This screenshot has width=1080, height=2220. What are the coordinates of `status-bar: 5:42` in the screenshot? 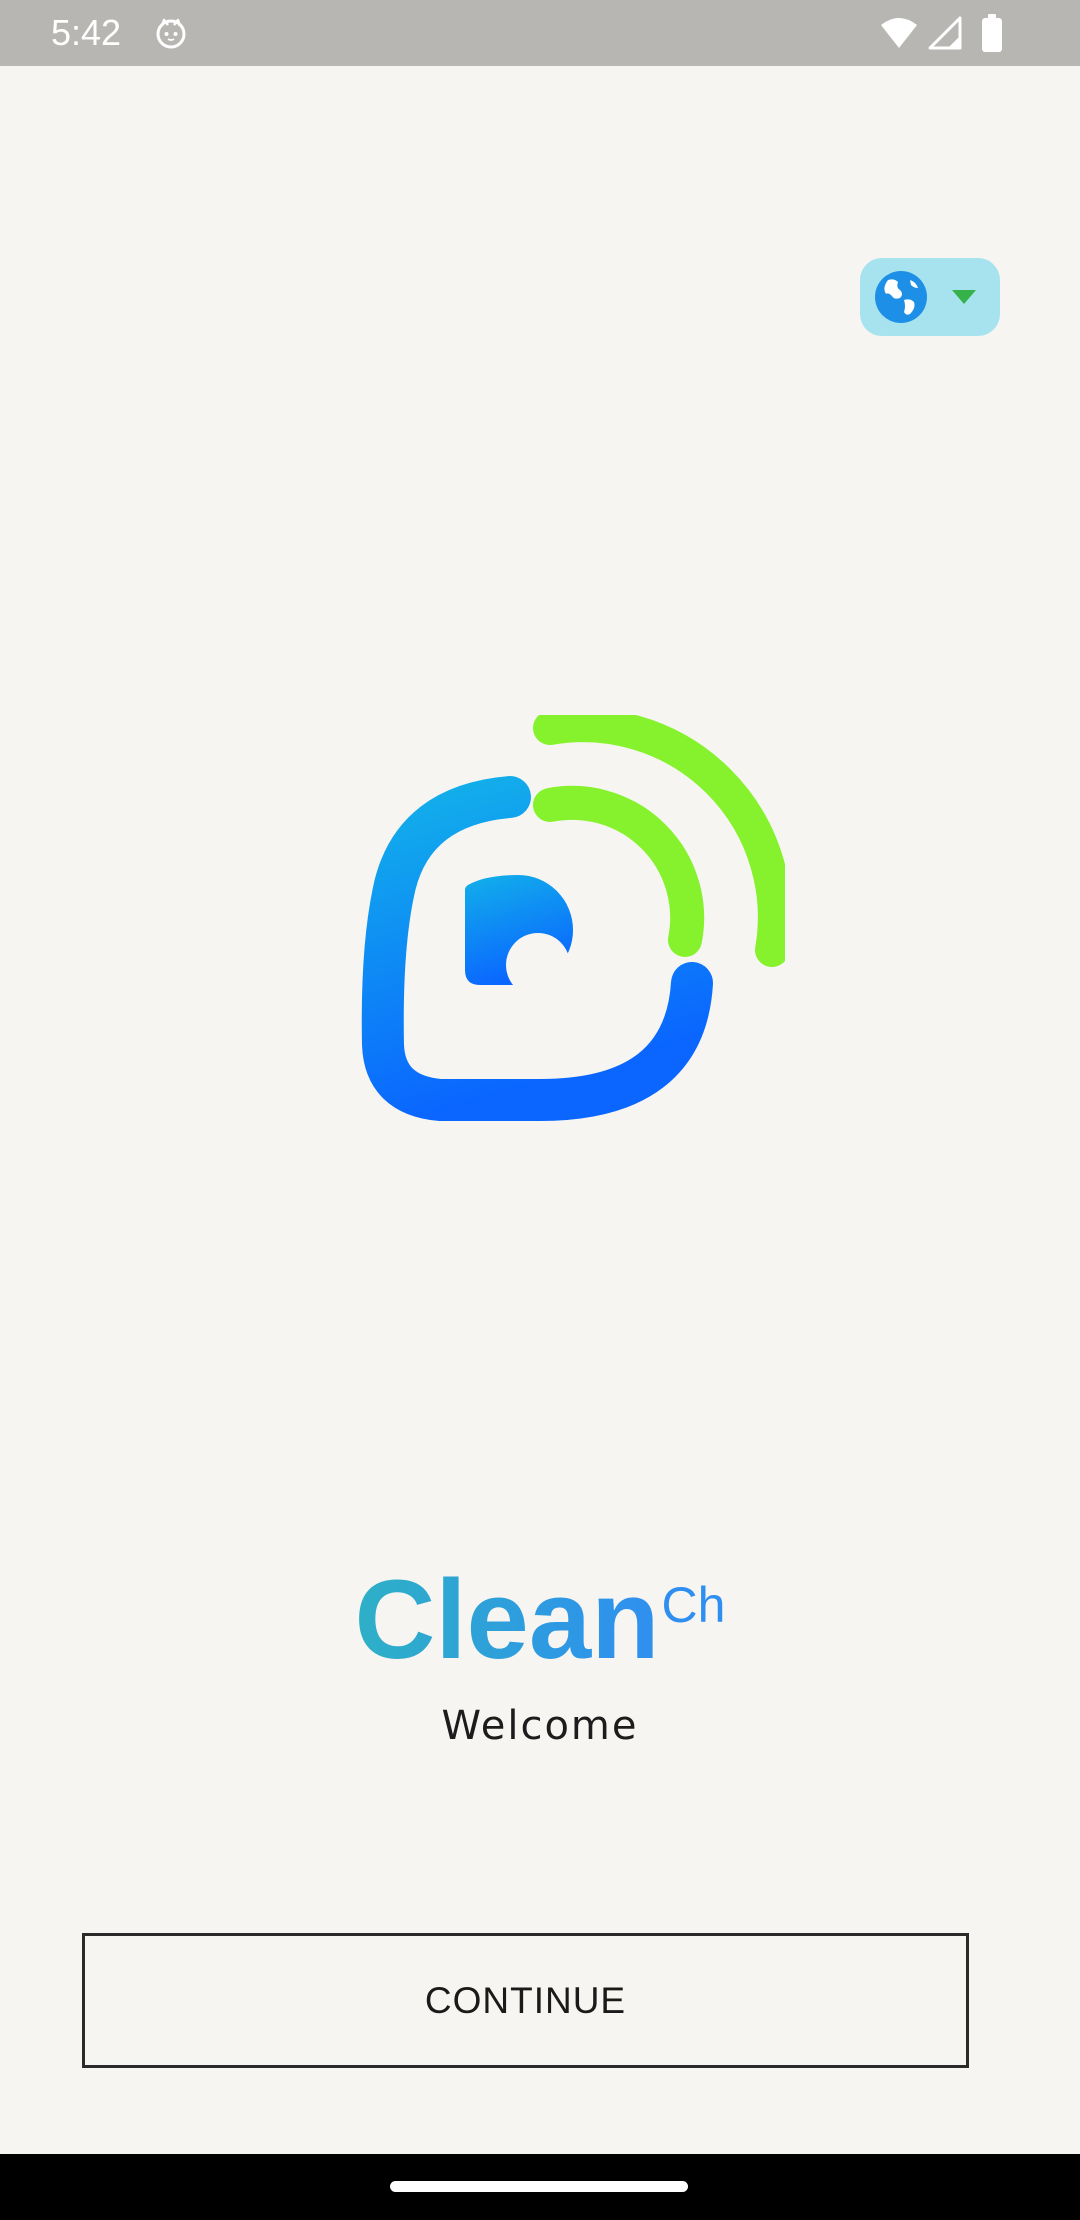 It's located at (540, 33).